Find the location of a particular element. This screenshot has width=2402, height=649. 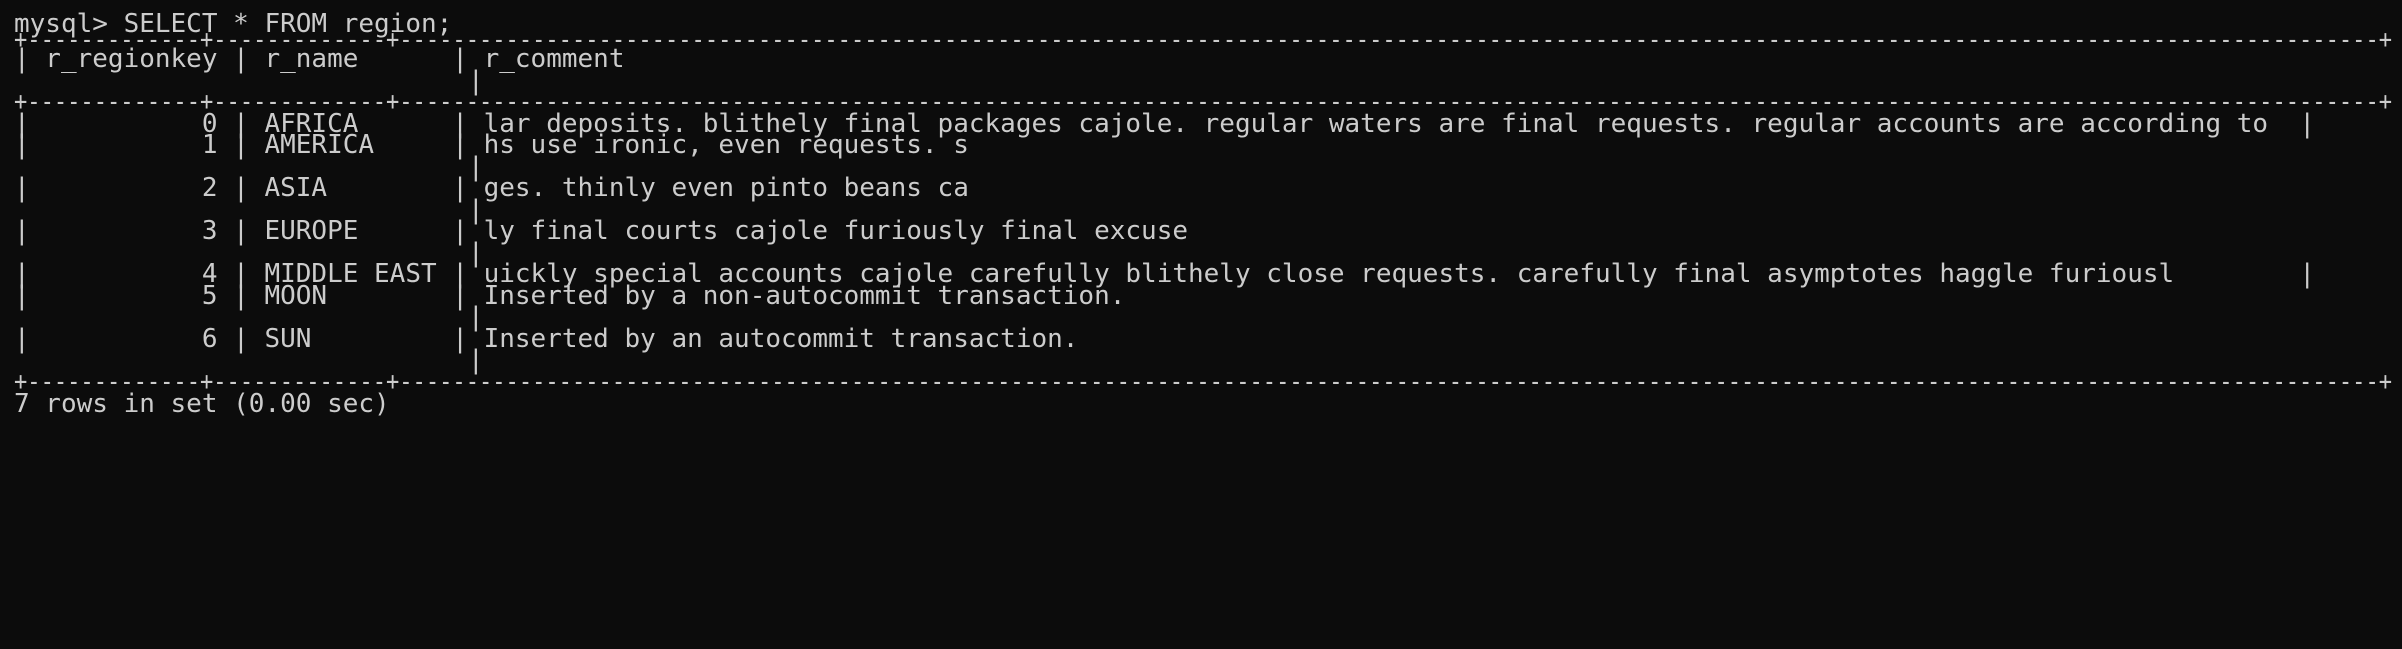

result-summary: 7 rows in set (0.00 sec) is located at coordinates (202, 404).